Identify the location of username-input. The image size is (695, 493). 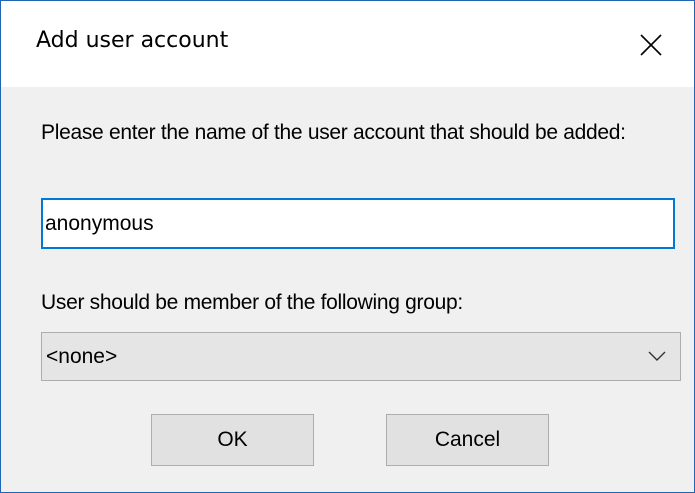
(358, 223).